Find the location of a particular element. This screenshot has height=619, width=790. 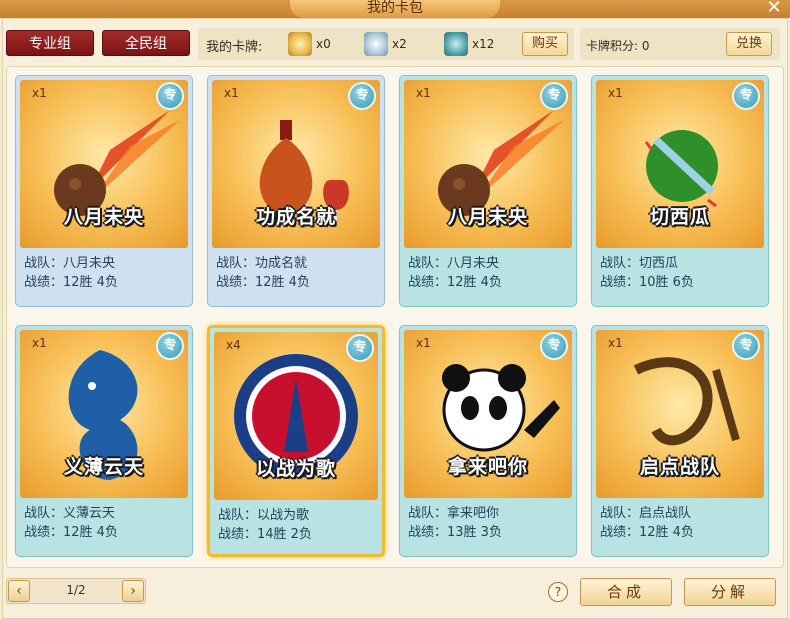

team-card: x1 专 启点战队 战队：启点战队 战绩：12胜 4负 is located at coordinates (680, 441).